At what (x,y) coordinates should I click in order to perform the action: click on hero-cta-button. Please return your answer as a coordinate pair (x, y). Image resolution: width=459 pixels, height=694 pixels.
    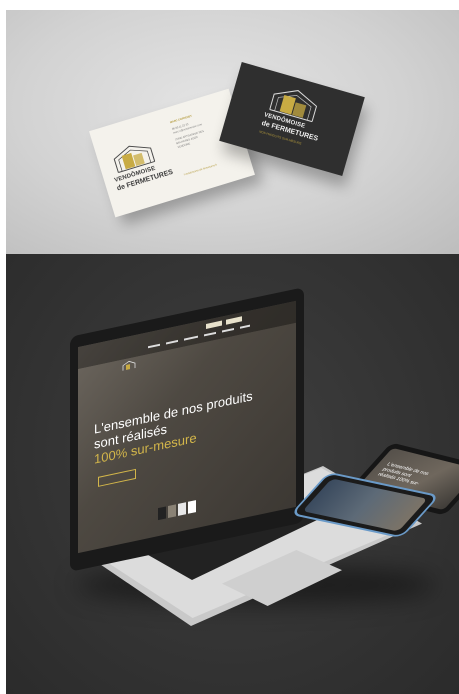
    Looking at the image, I should click on (117, 477).